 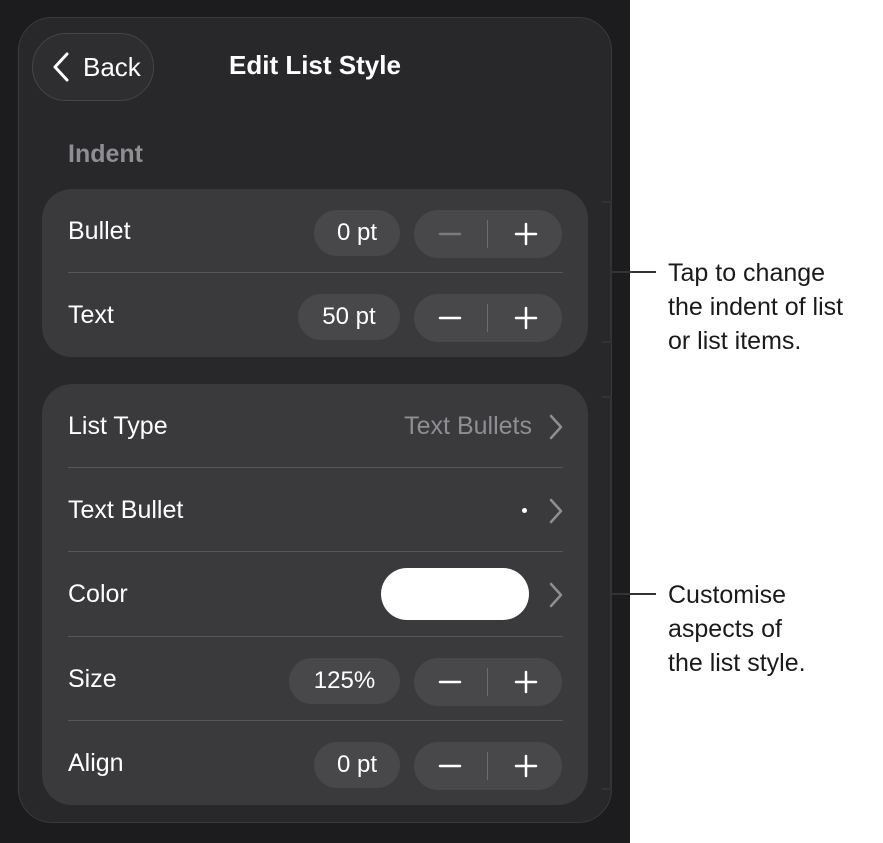 I want to click on page-title: Edit List Style, so click(x=315, y=65).